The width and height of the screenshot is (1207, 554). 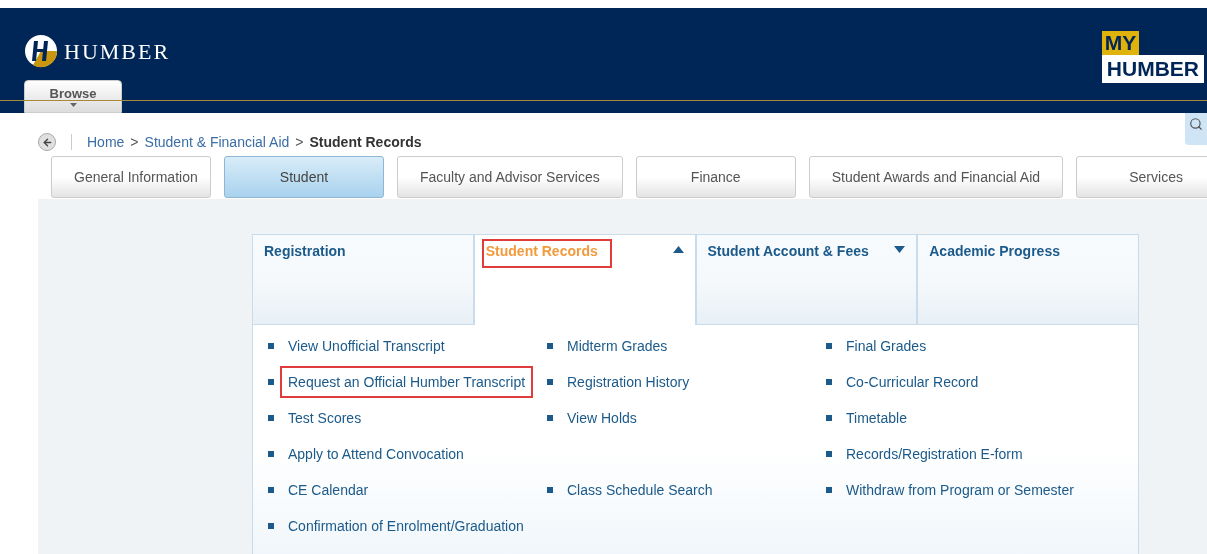 I want to click on menu-link: View Unofficial Transcript, so click(x=366, y=346).